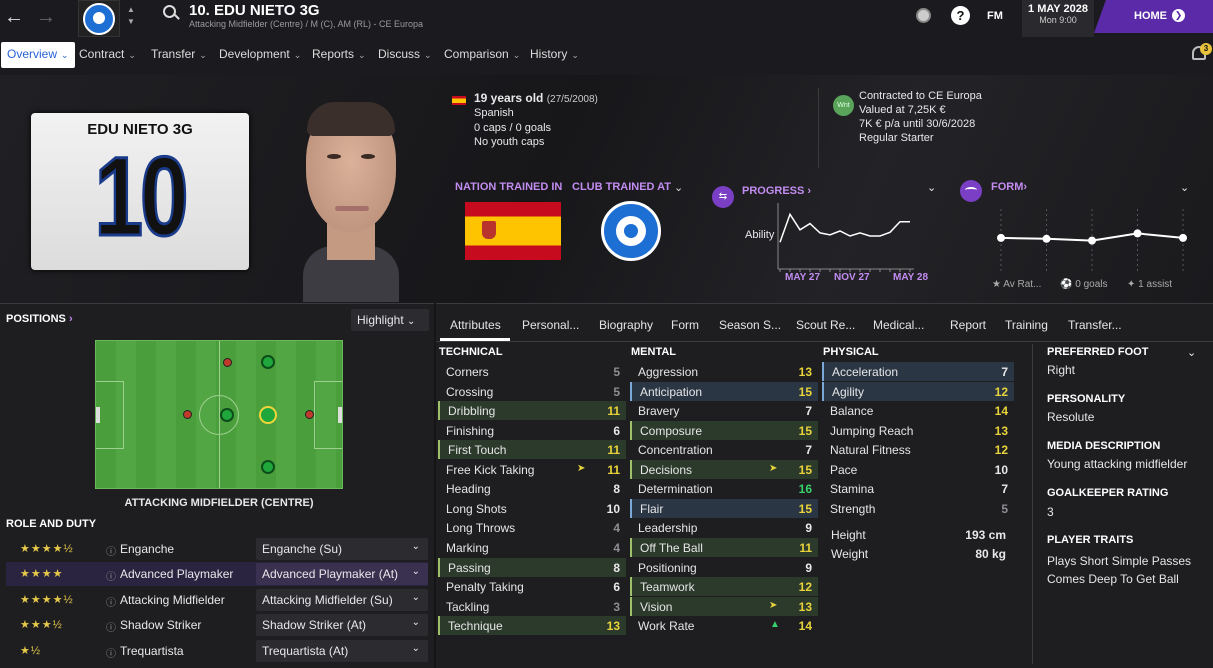  What do you see at coordinates (342, 549) in the screenshot?
I see `duty-dropdown: Enganche (Su) ⌄` at bounding box center [342, 549].